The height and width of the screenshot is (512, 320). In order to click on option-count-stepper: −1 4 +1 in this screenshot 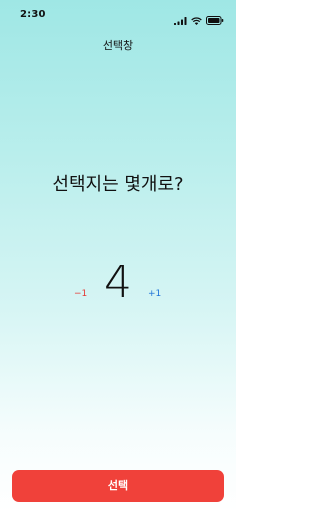, I will do `click(118, 283)`.